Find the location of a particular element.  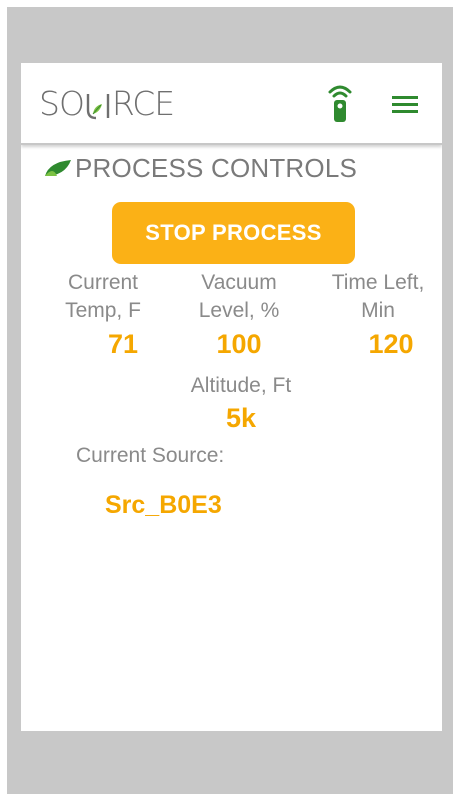

time-left-label-line2: Min is located at coordinates (378, 310).